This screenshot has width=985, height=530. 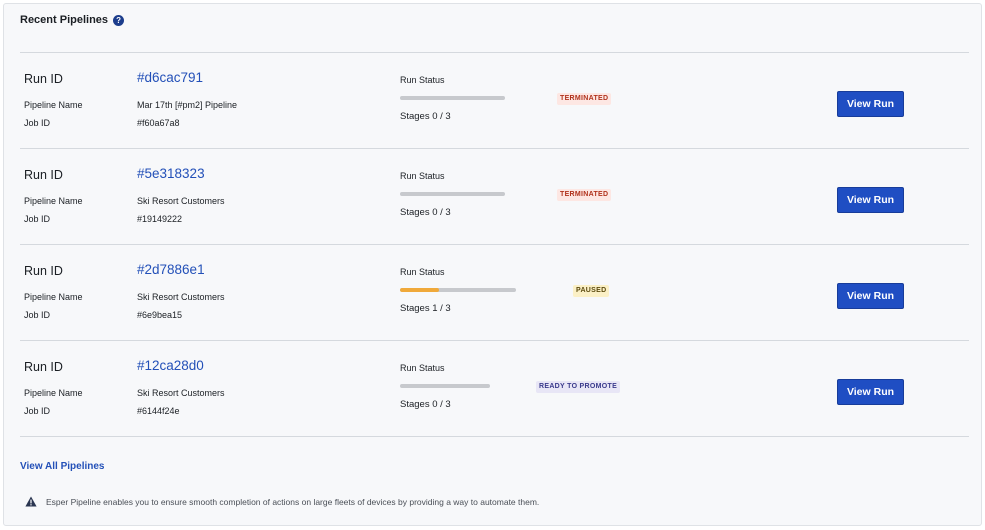 What do you see at coordinates (158, 123) in the screenshot?
I see `job-id-value: #f60a67a8` at bounding box center [158, 123].